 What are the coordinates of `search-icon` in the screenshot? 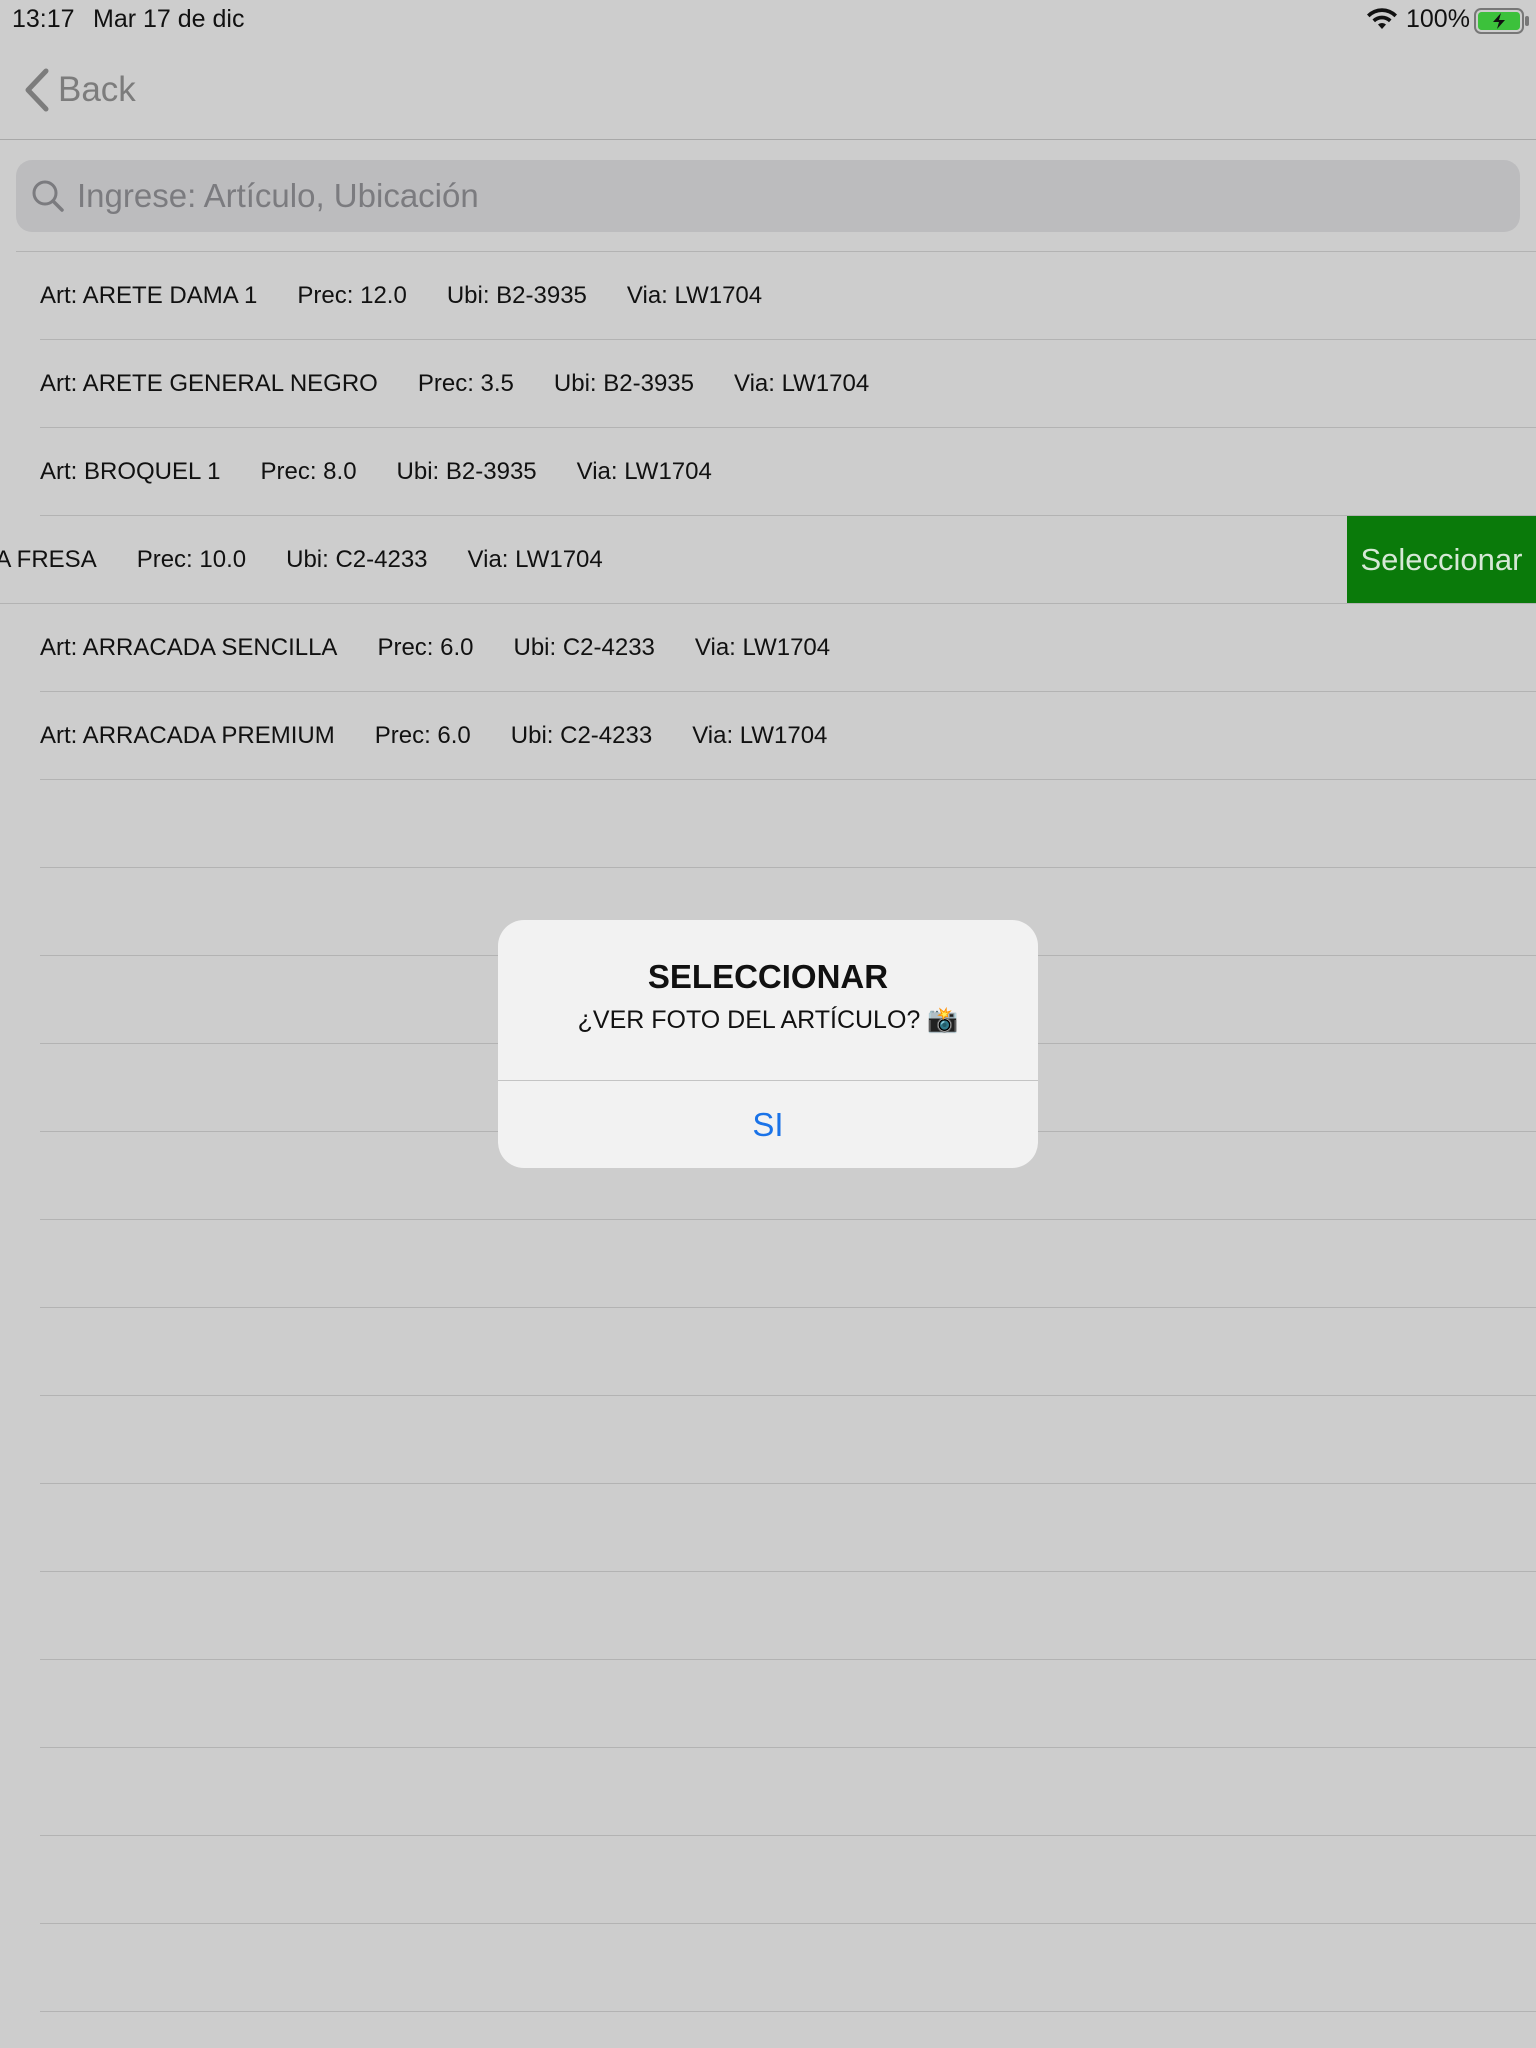 It's located at (48, 196).